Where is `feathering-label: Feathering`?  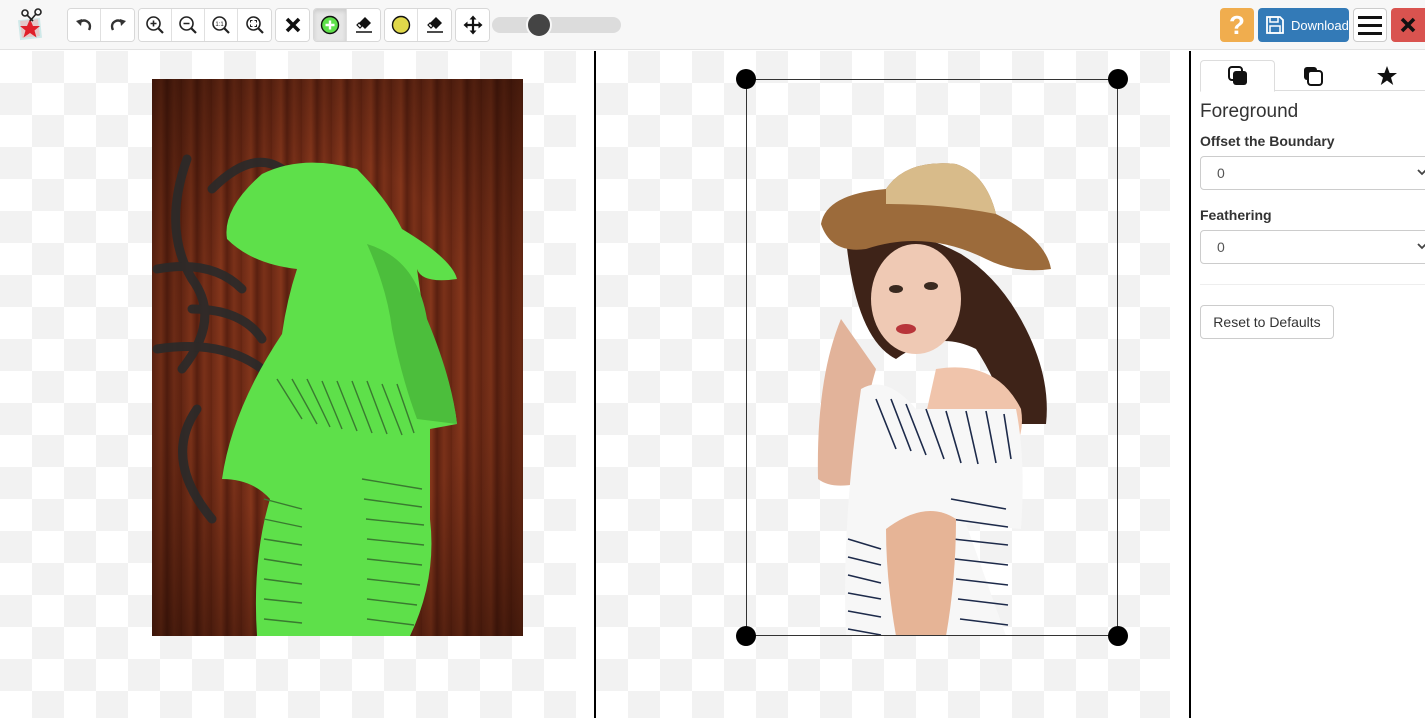
feathering-label: Feathering is located at coordinates (1236, 215).